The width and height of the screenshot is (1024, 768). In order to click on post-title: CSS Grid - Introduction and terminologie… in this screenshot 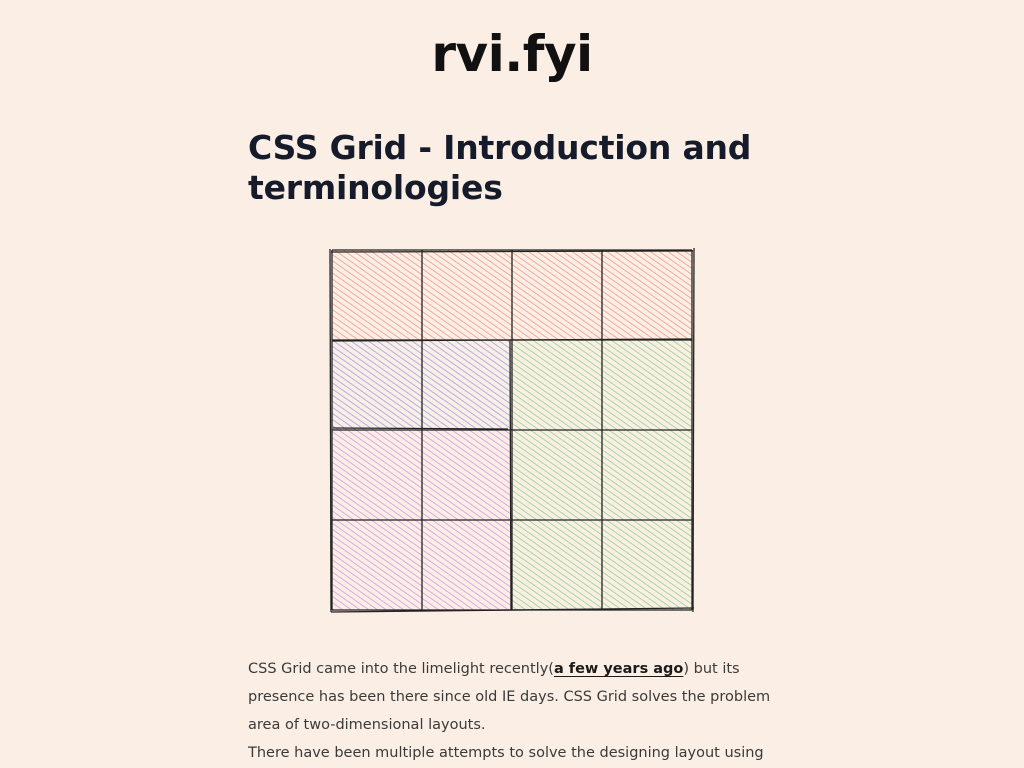, I will do `click(500, 167)`.